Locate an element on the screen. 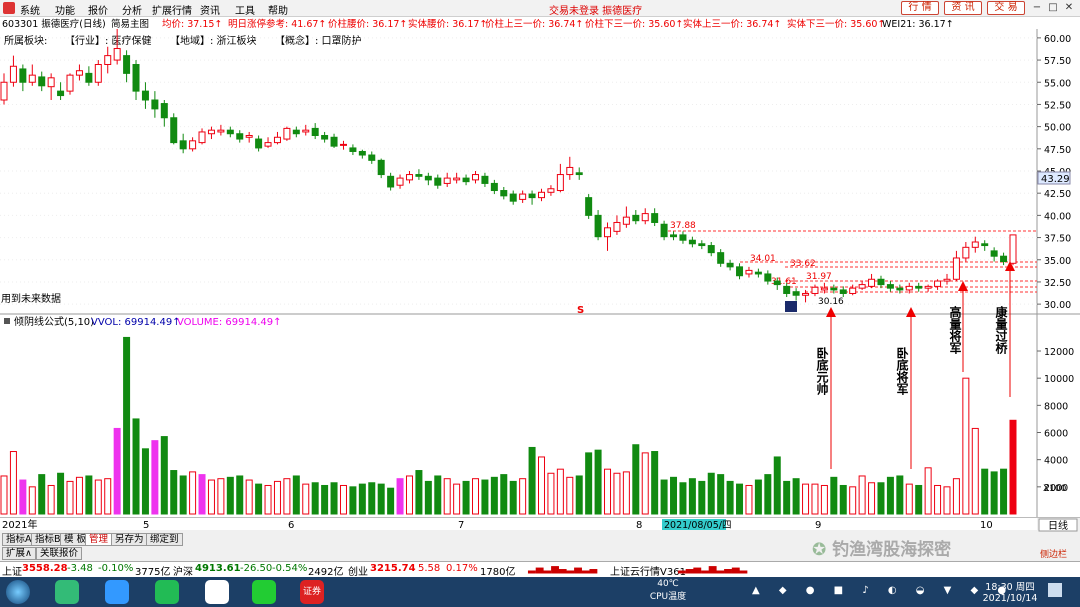  volume-indicator-icon is located at coordinates (7, 321).